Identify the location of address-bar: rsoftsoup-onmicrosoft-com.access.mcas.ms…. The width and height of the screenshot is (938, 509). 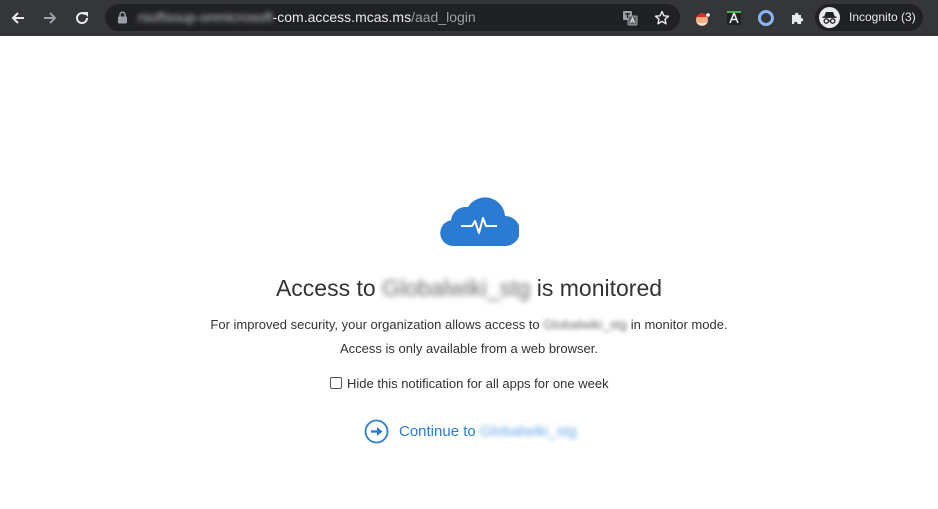
(392, 17).